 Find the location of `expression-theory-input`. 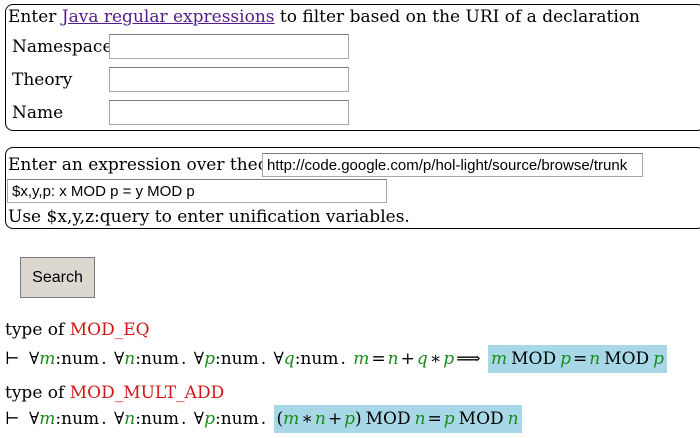

expression-theory-input is located at coordinates (452, 165).